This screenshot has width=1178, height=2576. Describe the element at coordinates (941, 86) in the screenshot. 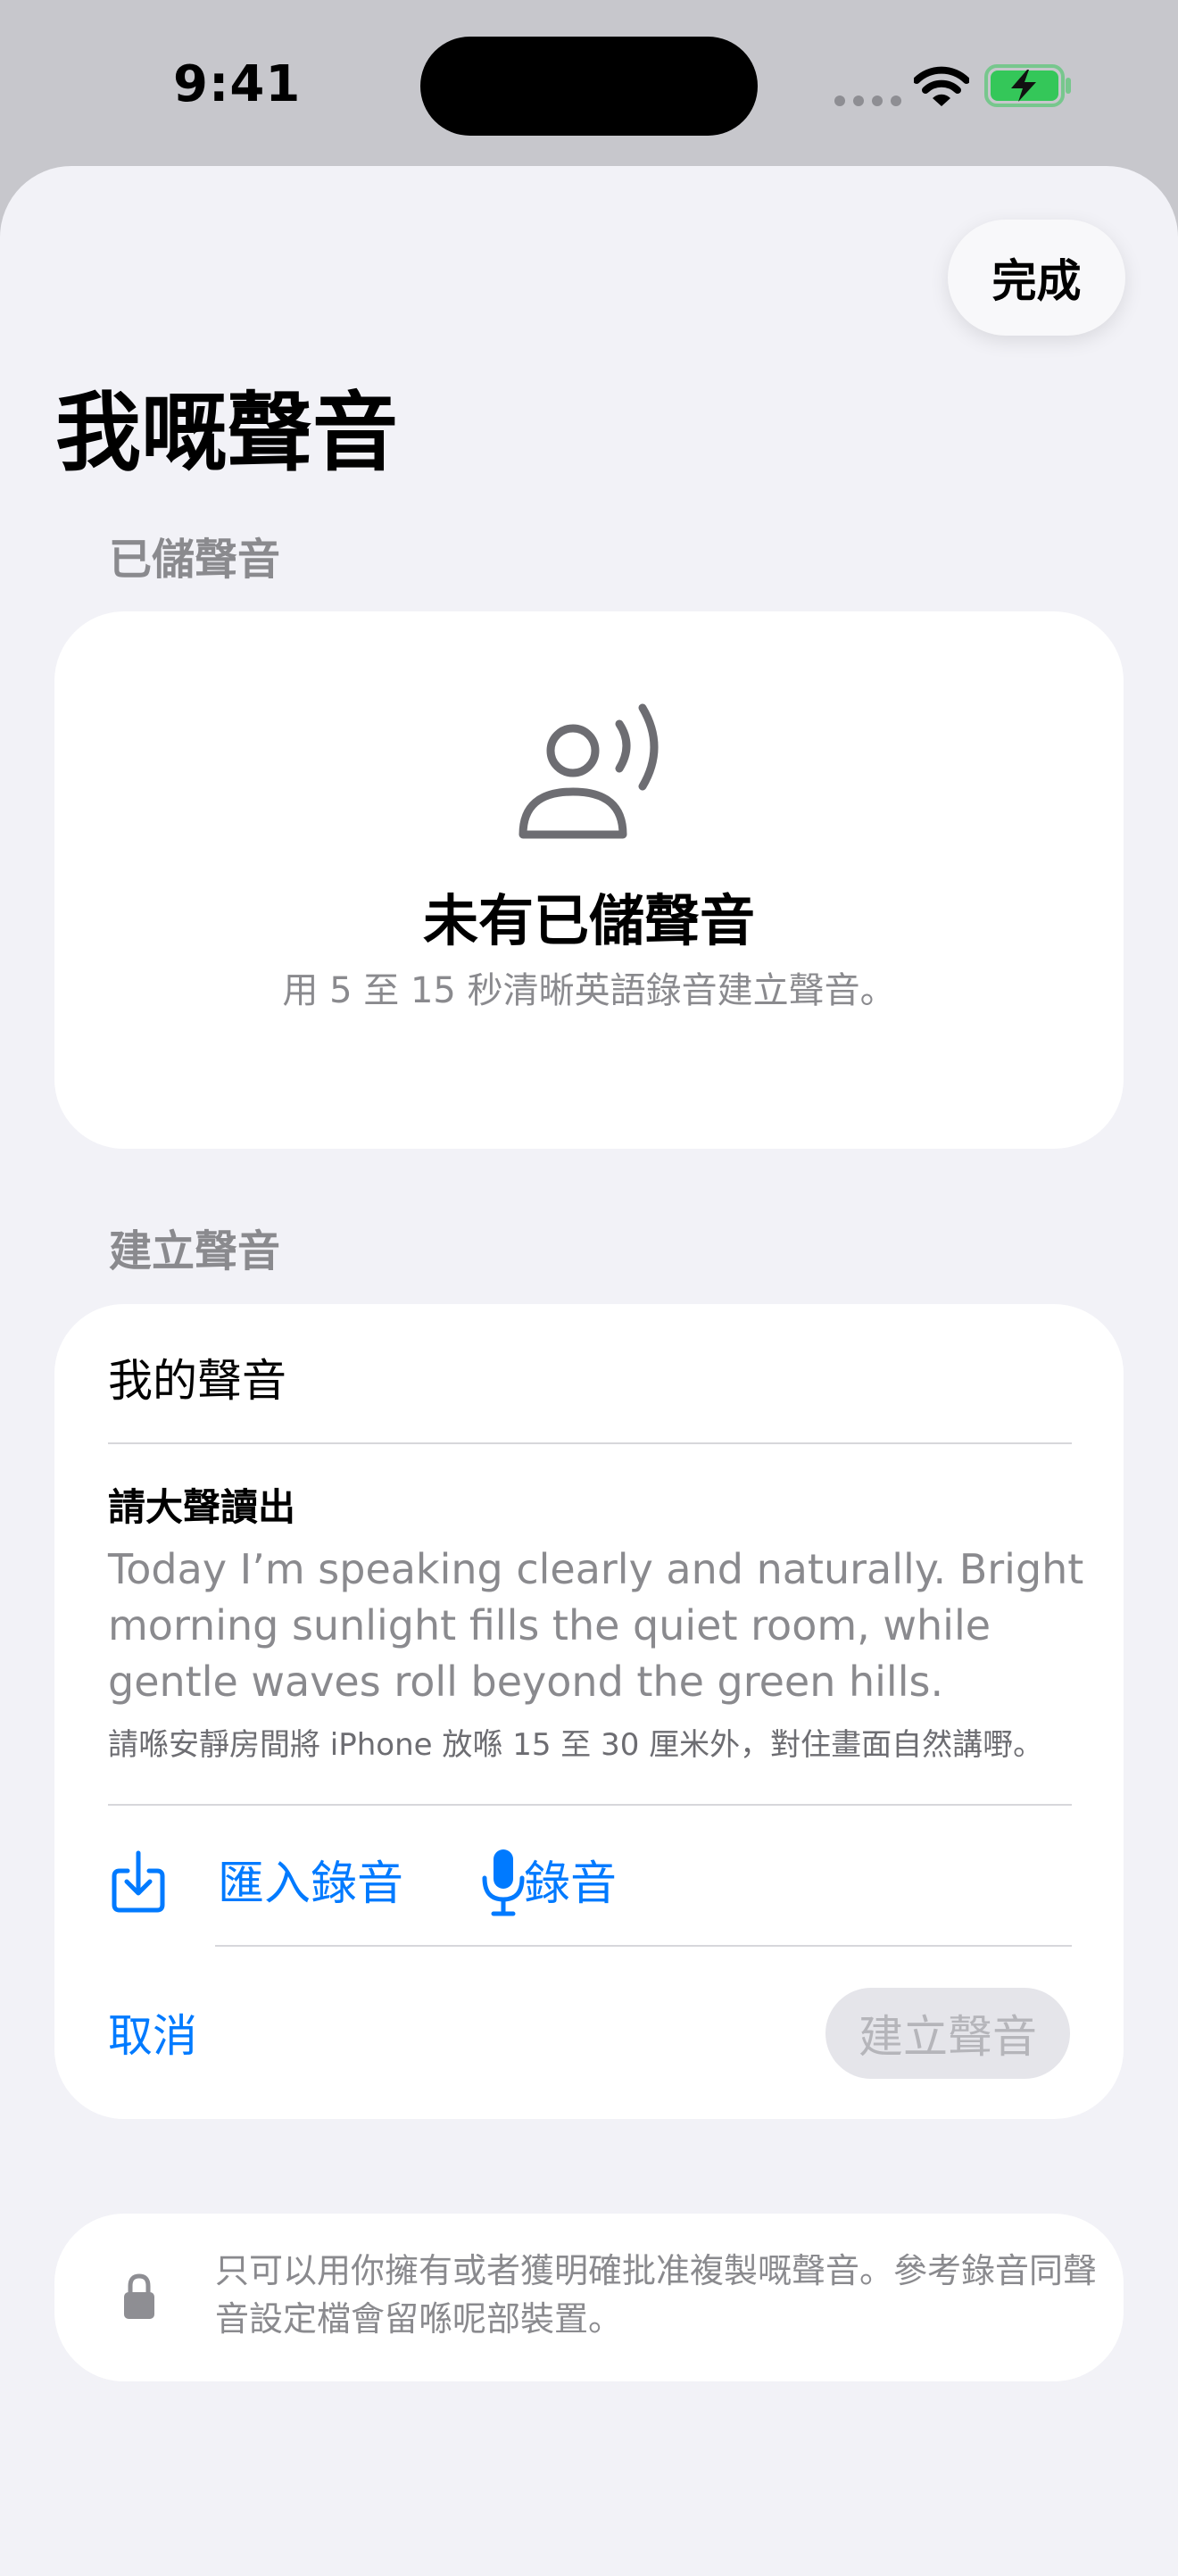

I see `wifi-icon` at that location.